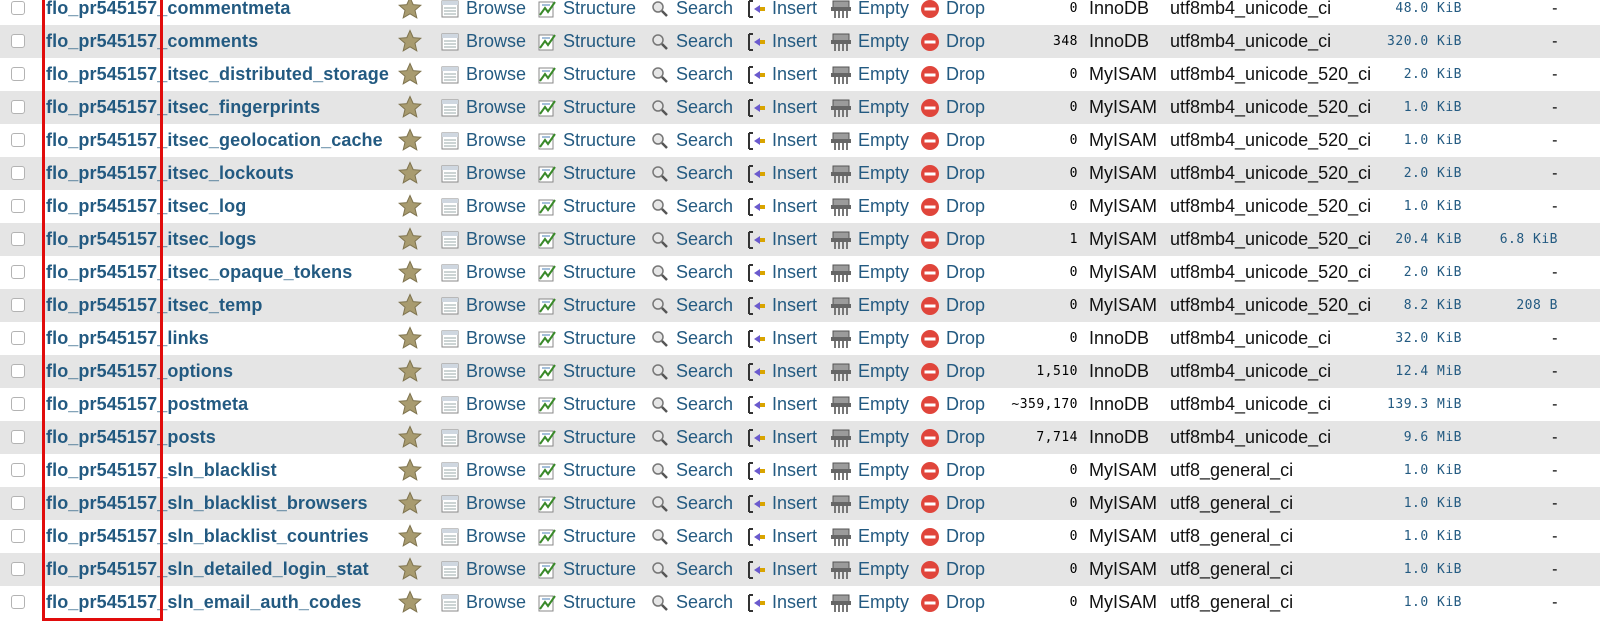 The image size is (1600, 633). What do you see at coordinates (170, 173) in the screenshot?
I see `table-name-link: flo_pr545157_itsec_lockouts` at bounding box center [170, 173].